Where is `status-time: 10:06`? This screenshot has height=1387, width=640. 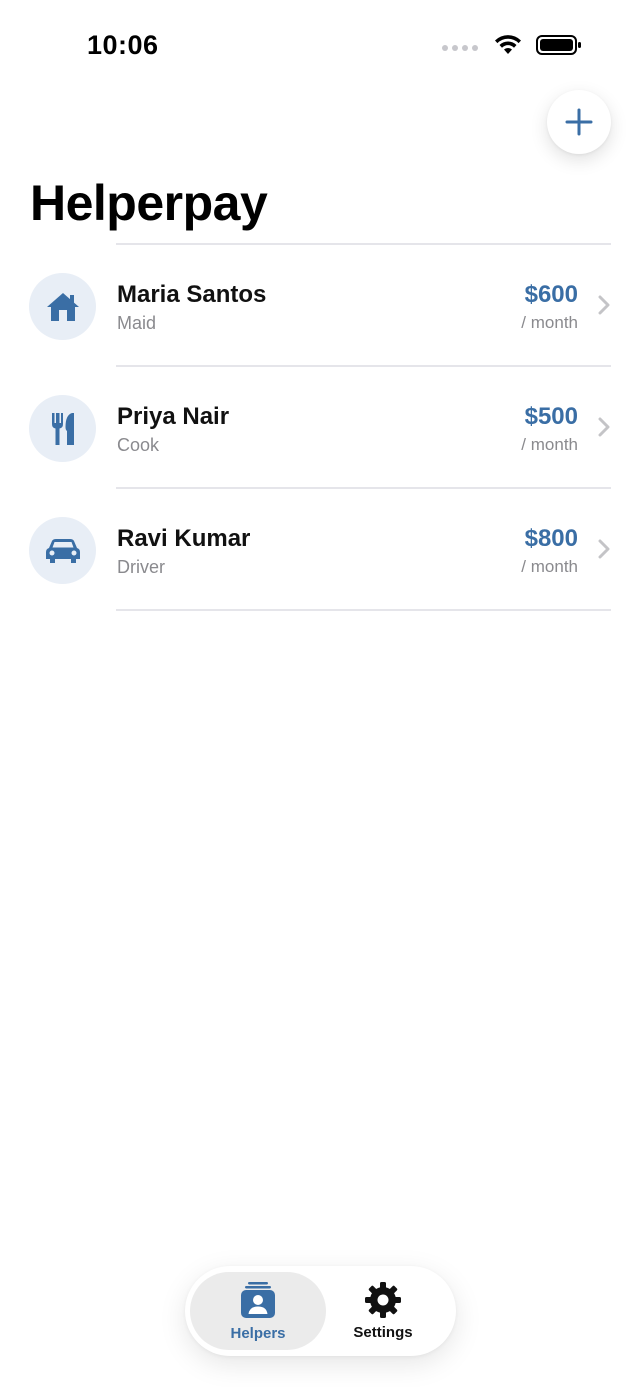 status-time: 10:06 is located at coordinates (123, 45).